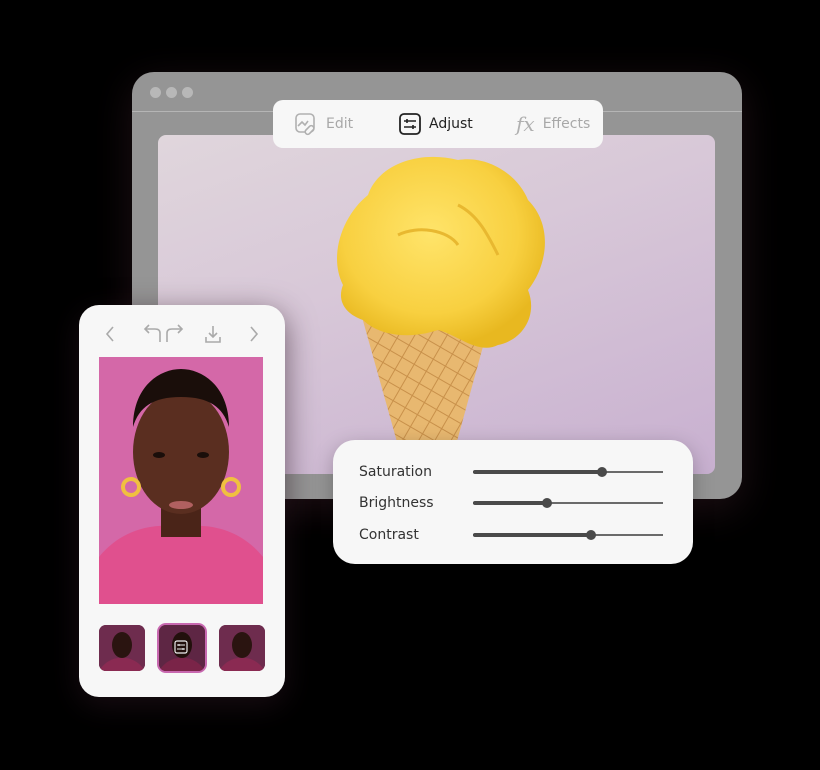  Describe the element at coordinates (389, 535) in the screenshot. I see `slider-label: Contrast` at that location.